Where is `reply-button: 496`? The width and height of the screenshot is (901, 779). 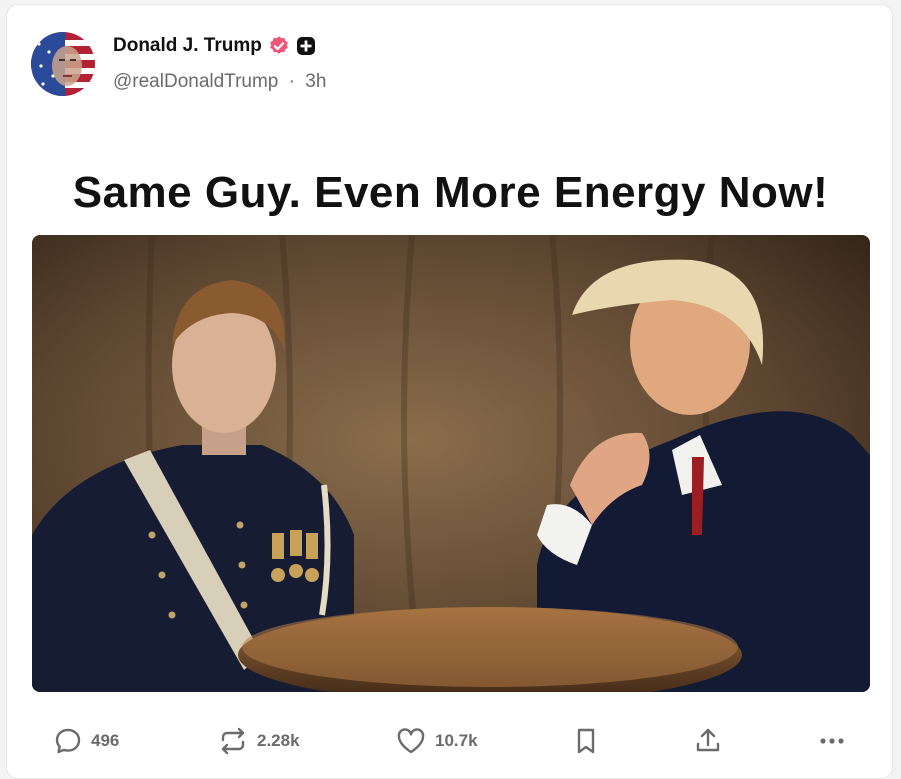
reply-button: 496 is located at coordinates (86, 741).